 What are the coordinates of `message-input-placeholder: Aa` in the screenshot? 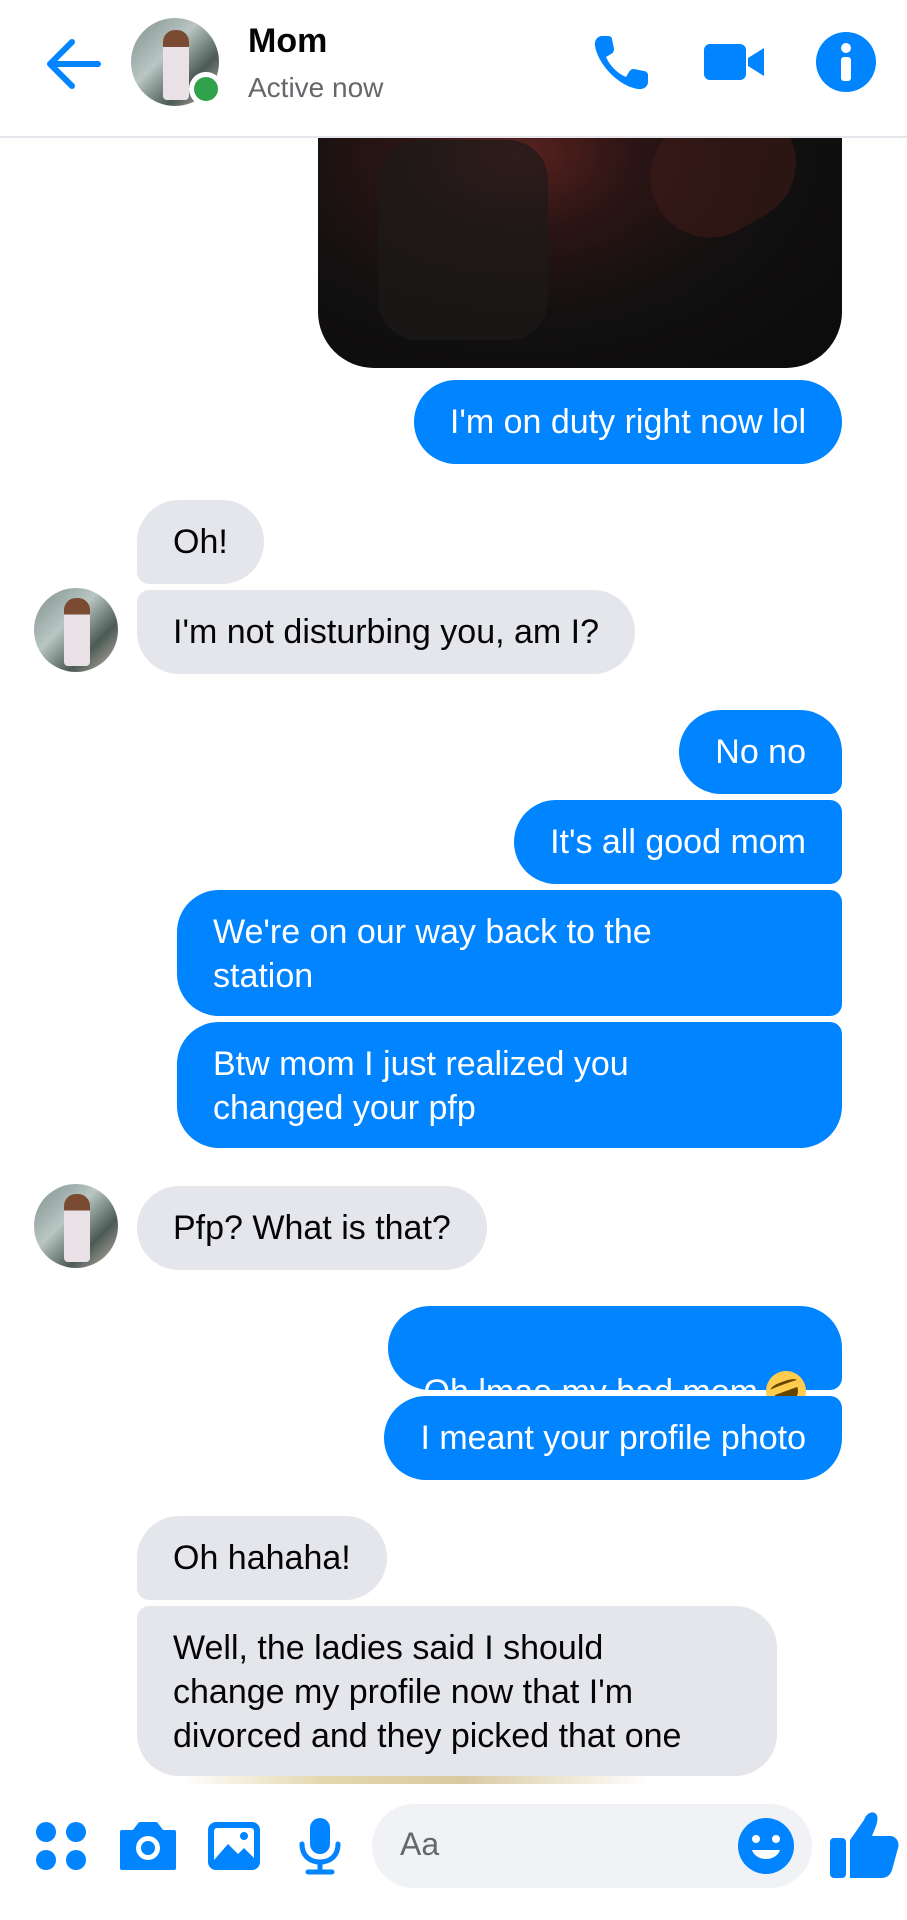 It's located at (420, 1844).